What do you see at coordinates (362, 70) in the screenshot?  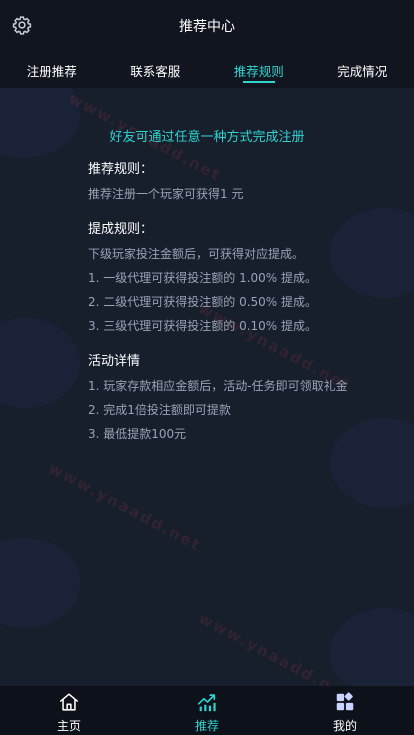 I see `tab-completion-status: 完成情况` at bounding box center [362, 70].